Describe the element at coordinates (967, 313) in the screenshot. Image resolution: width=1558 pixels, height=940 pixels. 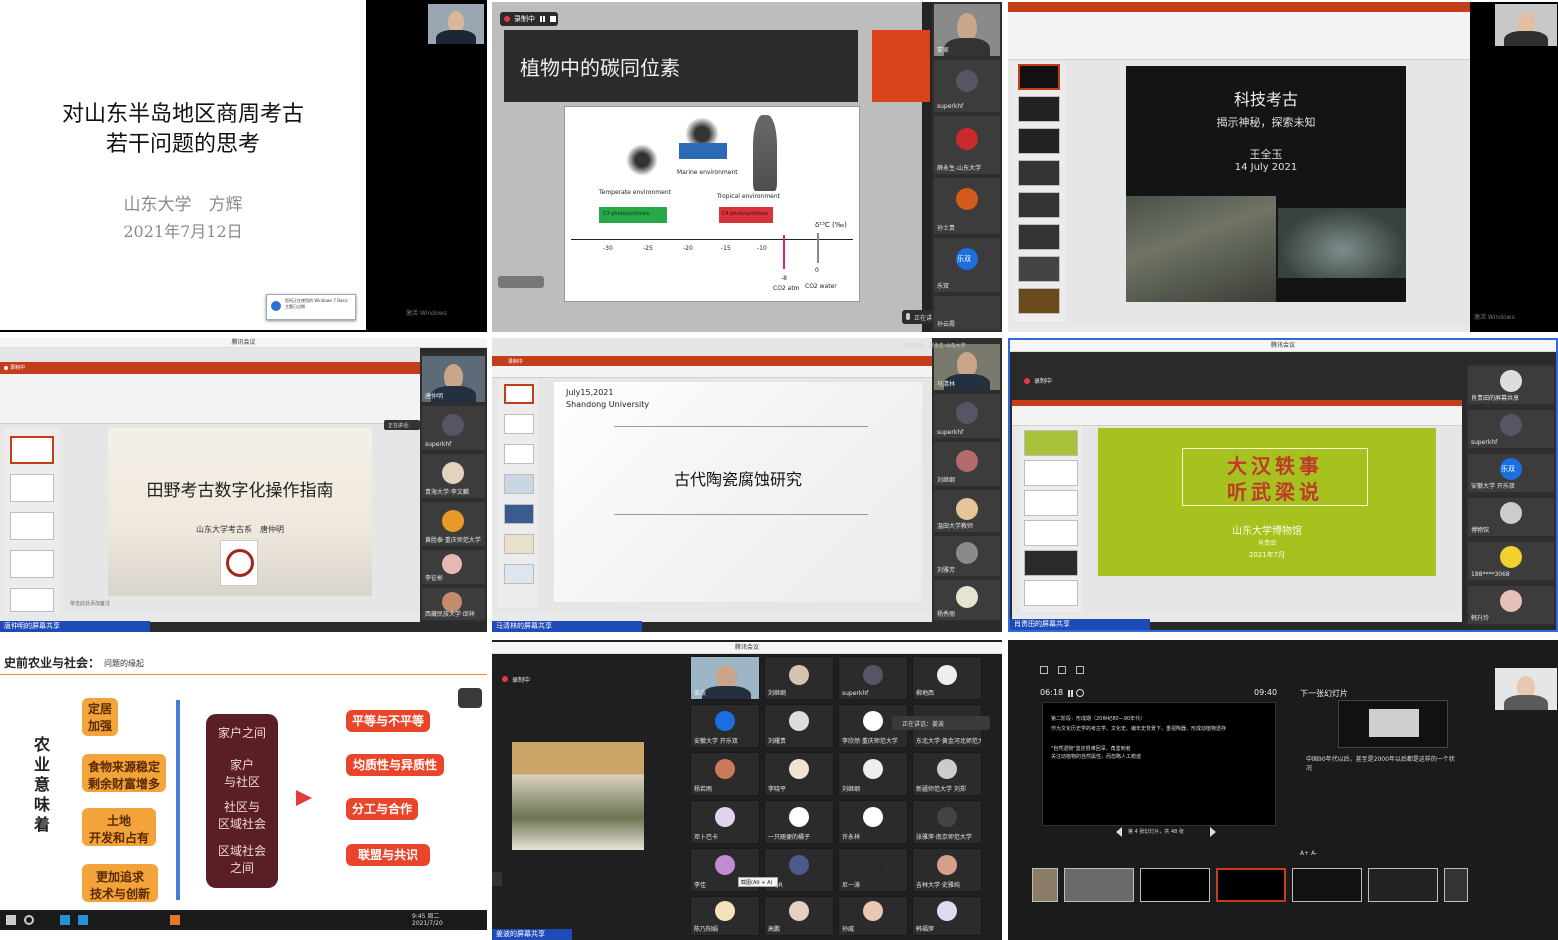
I see `participant-tile: 孙云霞` at that location.